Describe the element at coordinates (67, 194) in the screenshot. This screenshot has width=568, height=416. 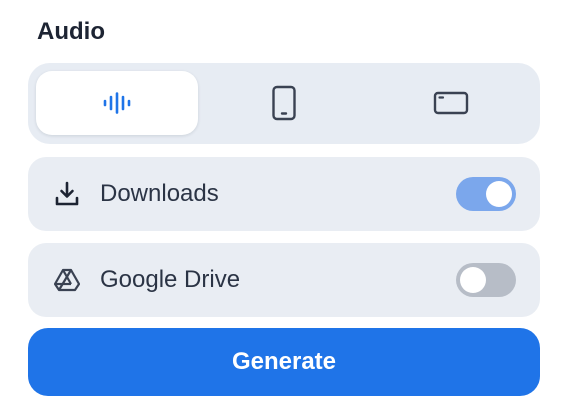
I see `download-icon` at that location.